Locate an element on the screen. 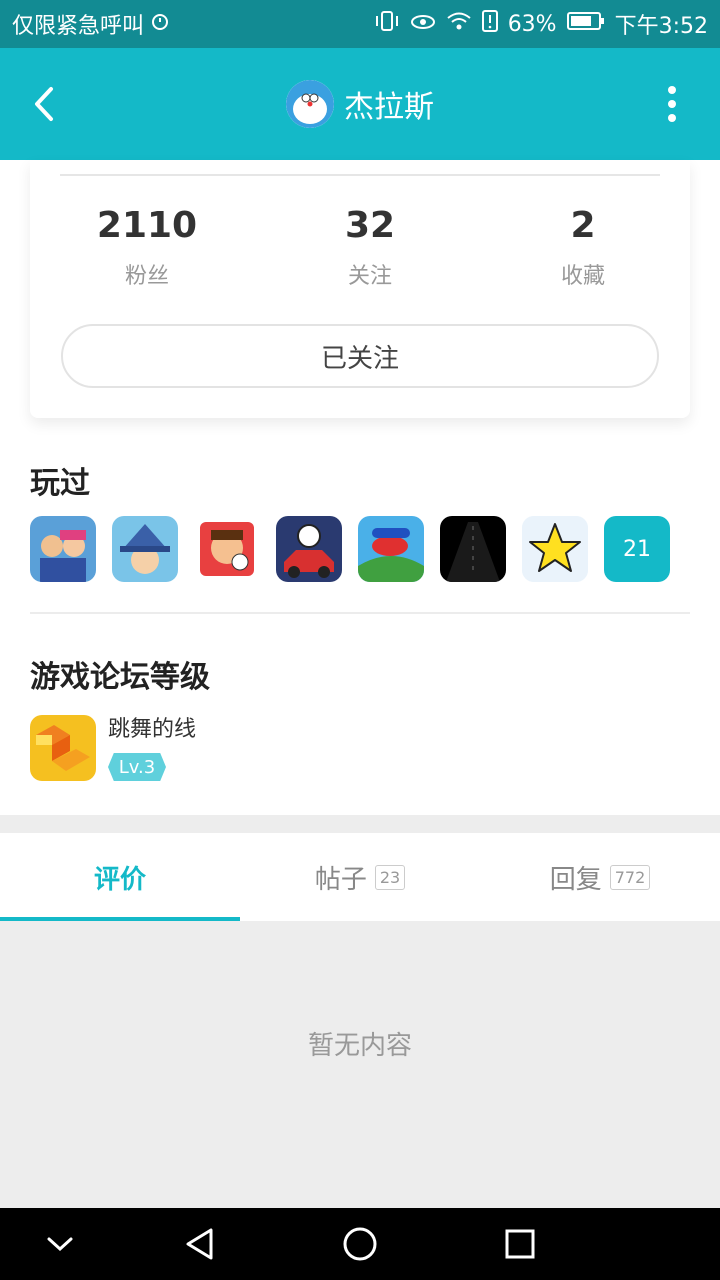  back-button is located at coordinates (44, 104).